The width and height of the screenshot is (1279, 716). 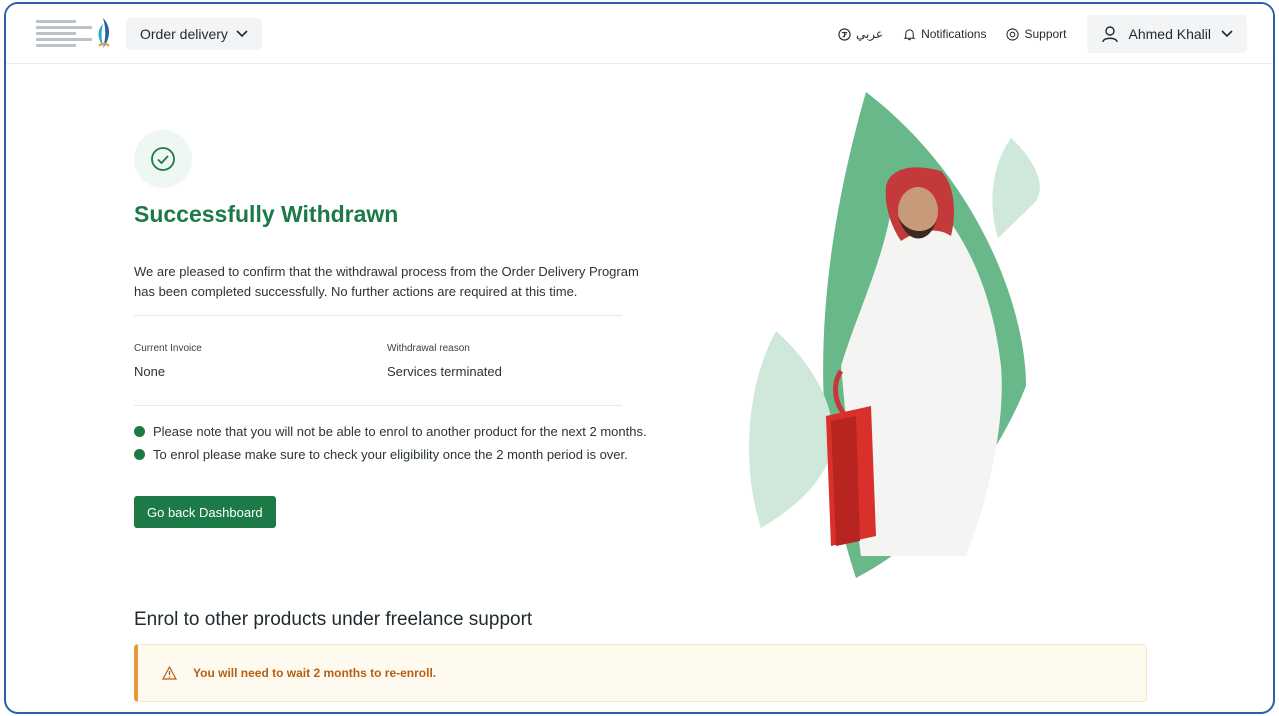 What do you see at coordinates (104, 33) in the screenshot?
I see `logo-mark-icon` at bounding box center [104, 33].